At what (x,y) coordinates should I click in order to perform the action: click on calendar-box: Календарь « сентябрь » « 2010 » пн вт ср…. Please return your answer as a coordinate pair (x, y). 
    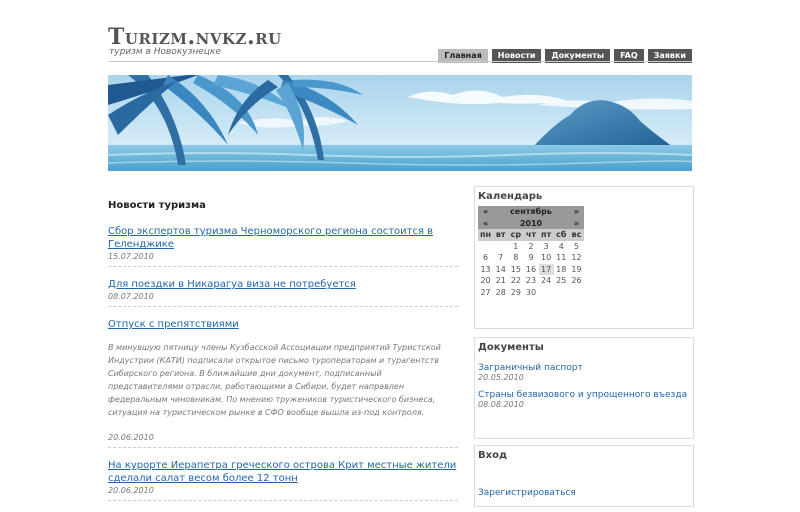
    Looking at the image, I should click on (584, 257).